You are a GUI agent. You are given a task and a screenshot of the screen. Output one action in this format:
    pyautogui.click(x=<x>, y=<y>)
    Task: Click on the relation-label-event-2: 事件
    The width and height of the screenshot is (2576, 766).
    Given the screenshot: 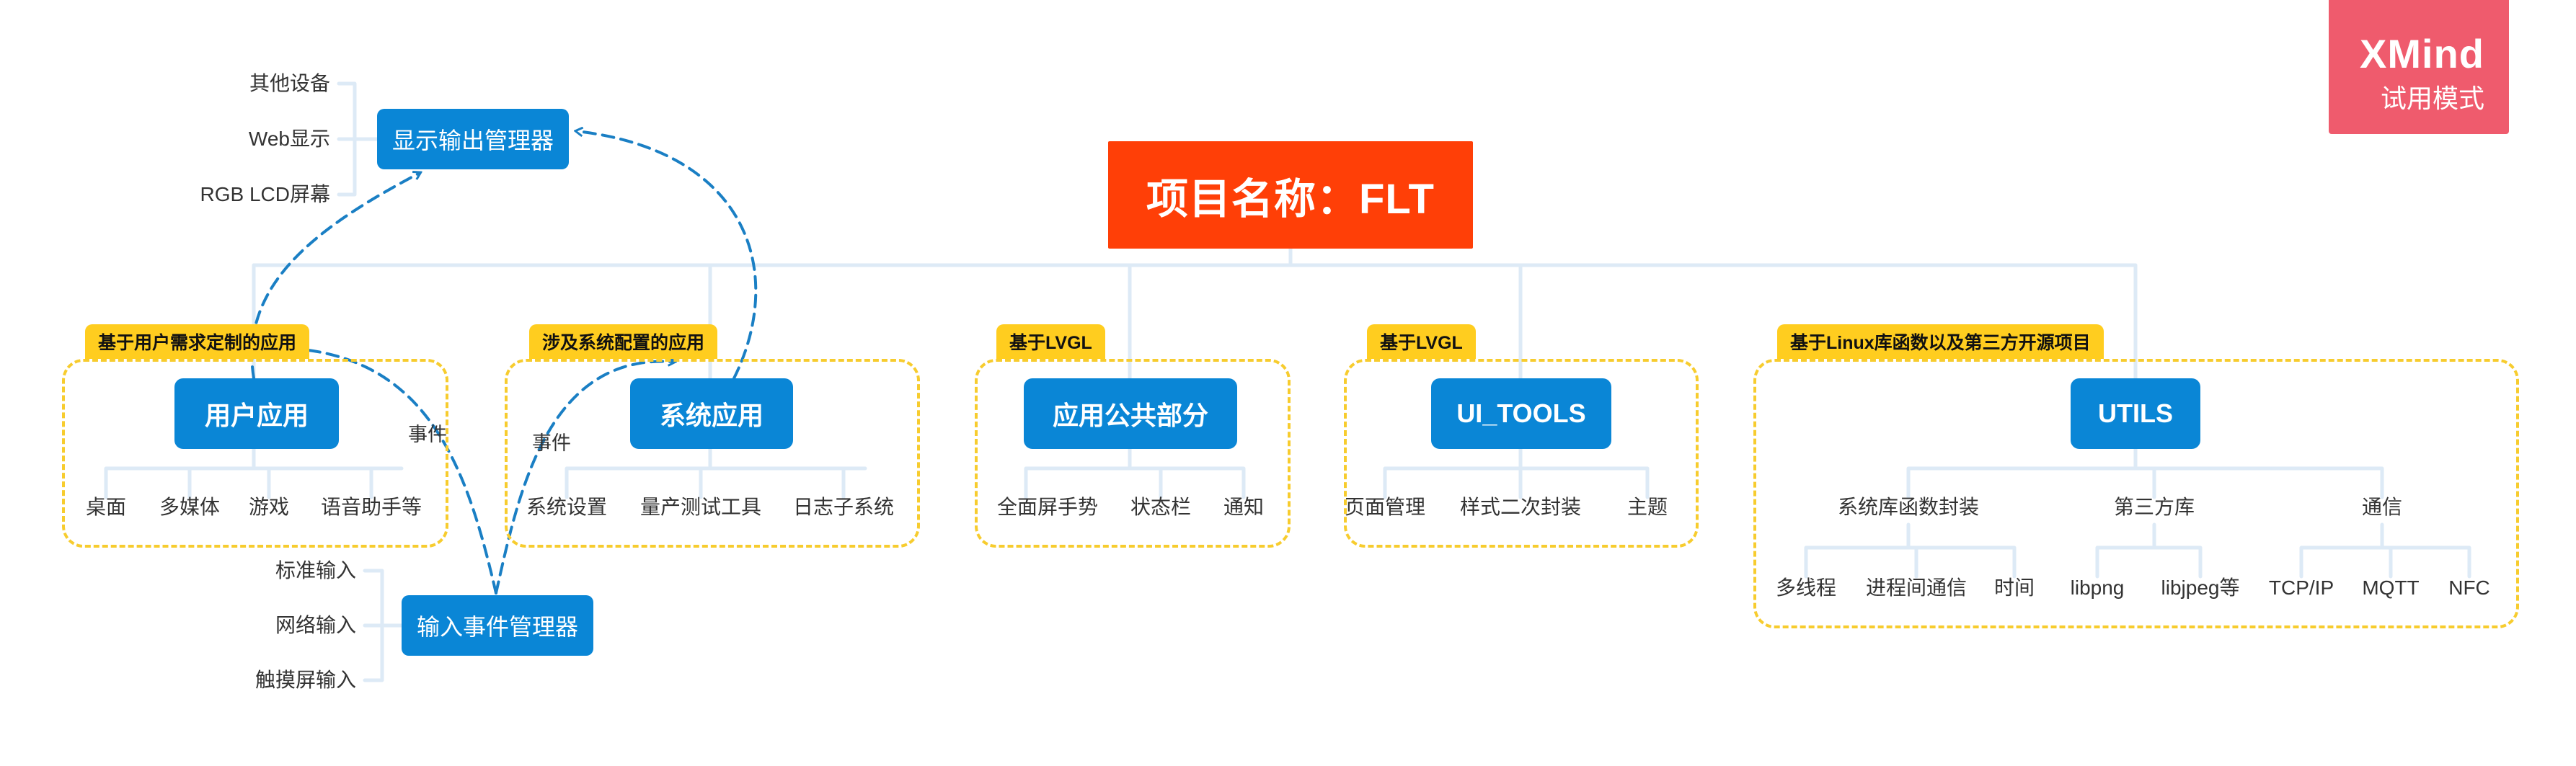 What is the action you would take?
    pyautogui.click(x=551, y=443)
    